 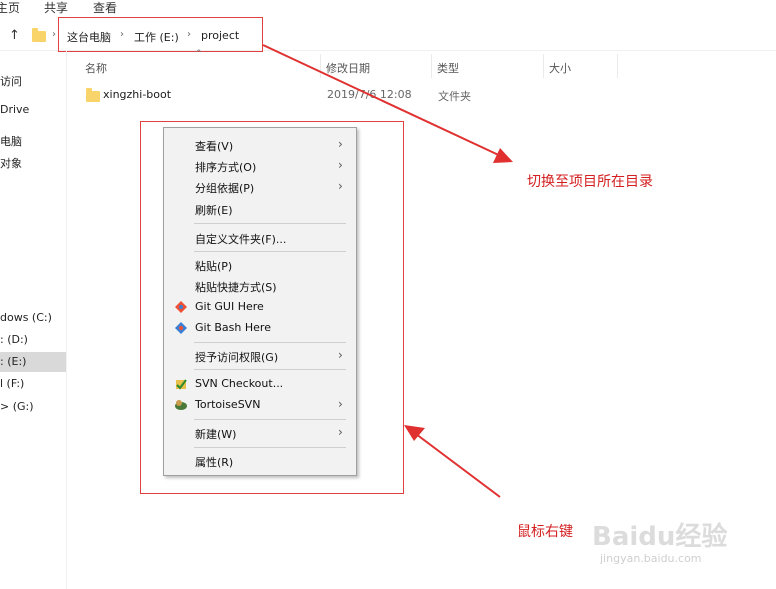 What do you see at coordinates (545, 532) in the screenshot?
I see `annotation-right-click: 鼠标右键` at bounding box center [545, 532].